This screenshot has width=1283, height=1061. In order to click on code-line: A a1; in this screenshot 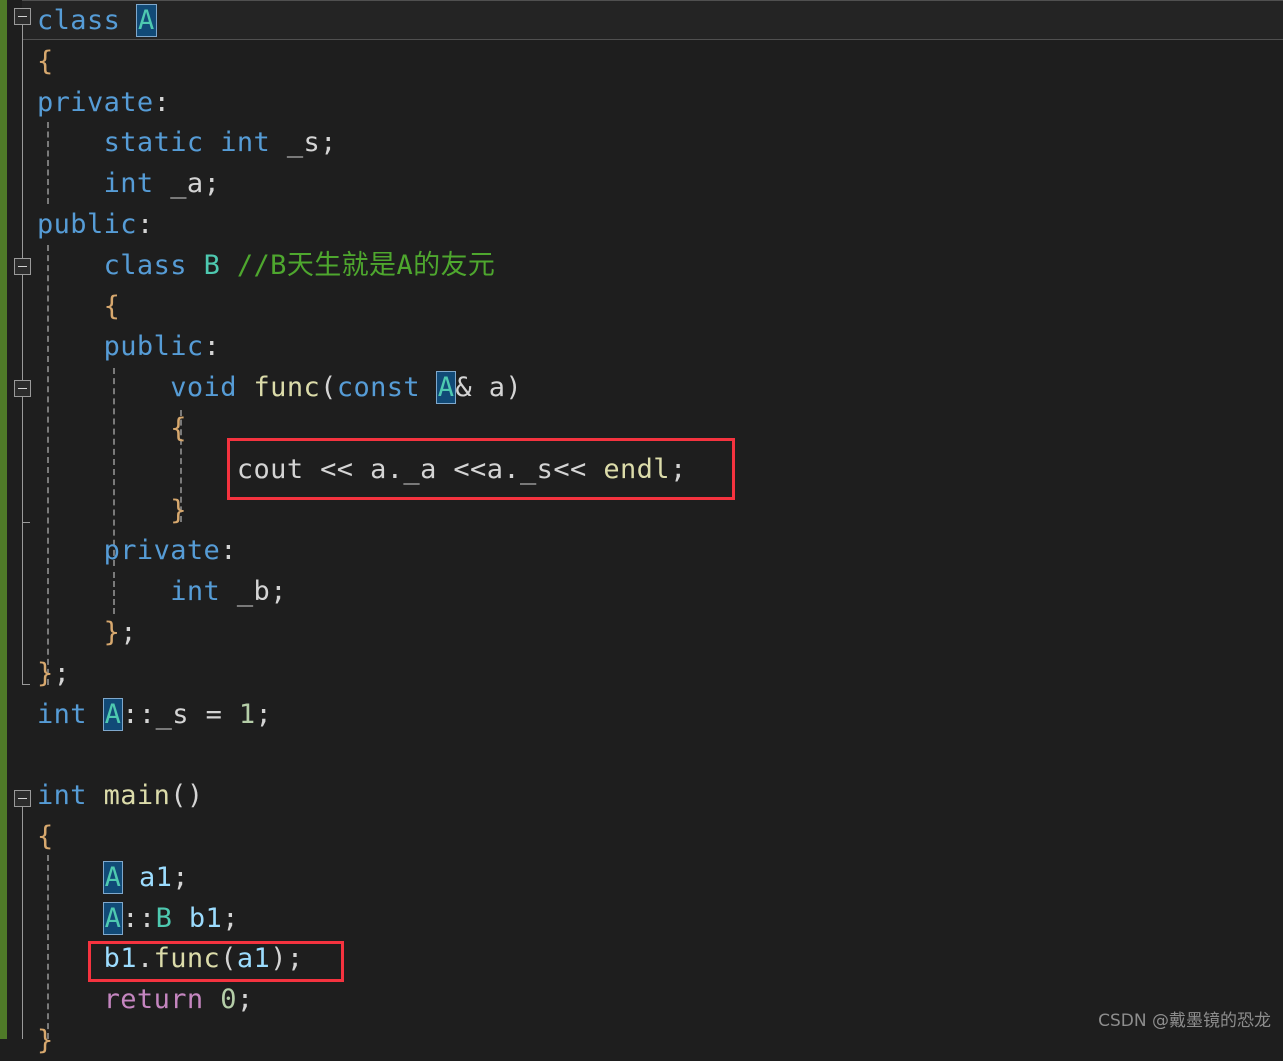, I will do `click(641, 877)`.